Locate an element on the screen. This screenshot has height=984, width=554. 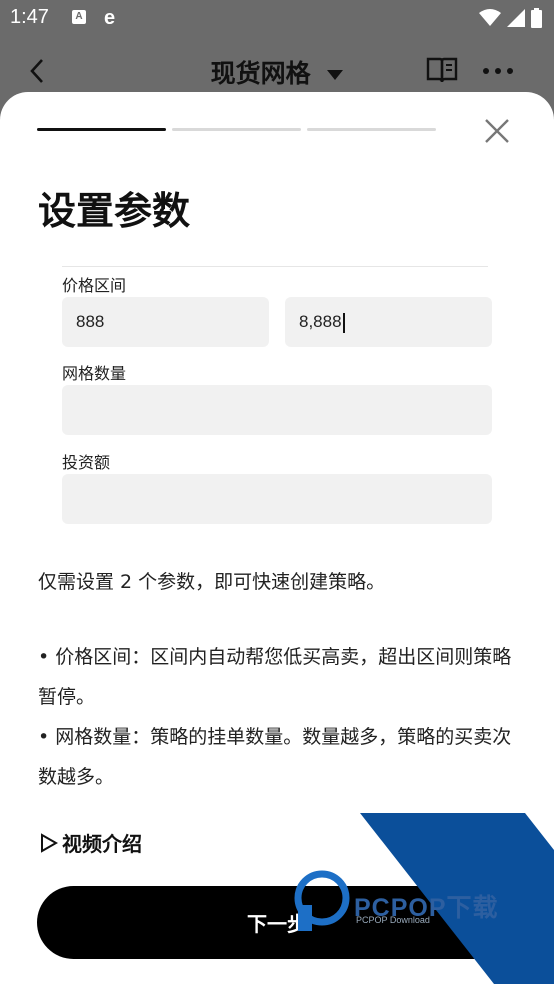
grid-count-input is located at coordinates (277, 410).